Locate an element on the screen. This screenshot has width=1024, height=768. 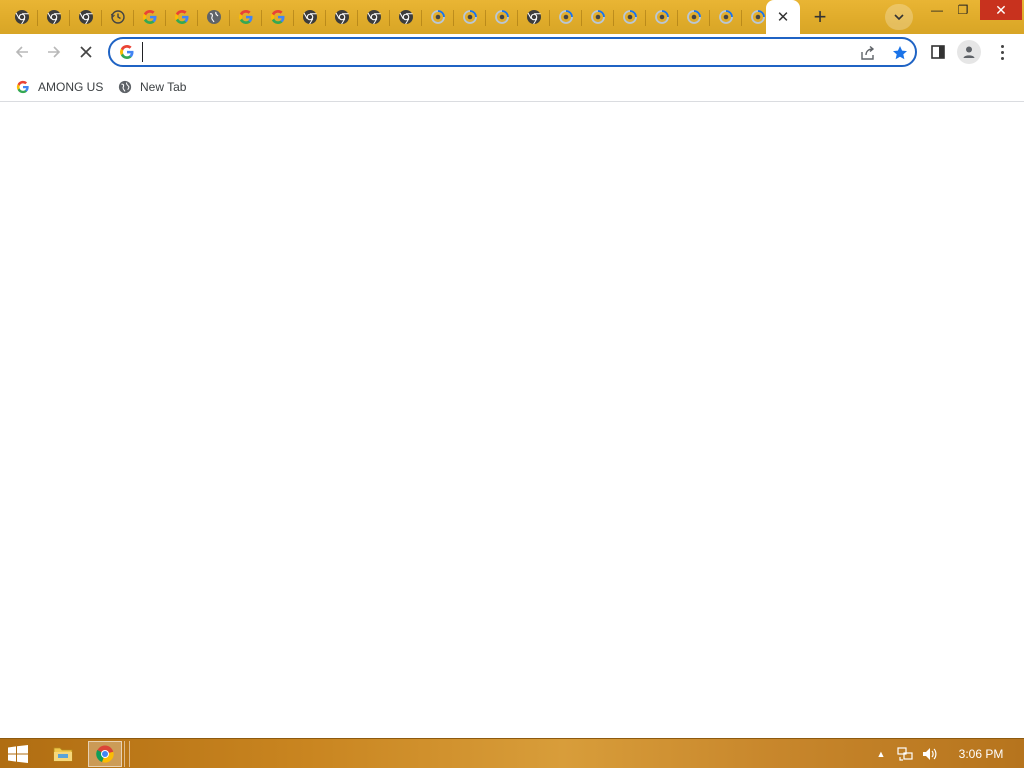
show-hidden-icons-button: ▲ is located at coordinates (881, 754).